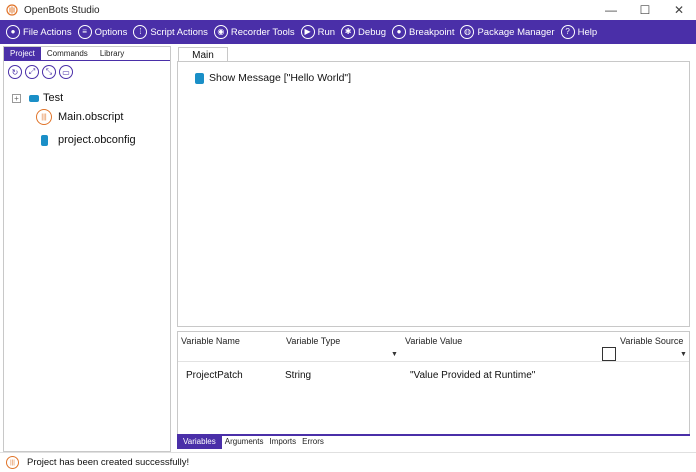  Describe the element at coordinates (97, 140) in the screenshot. I see `tree-node-label: project.obconfig` at that location.